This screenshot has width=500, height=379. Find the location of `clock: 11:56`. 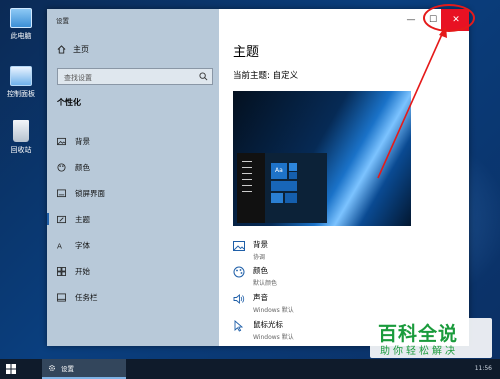

clock: 11:56 is located at coordinates (483, 368).